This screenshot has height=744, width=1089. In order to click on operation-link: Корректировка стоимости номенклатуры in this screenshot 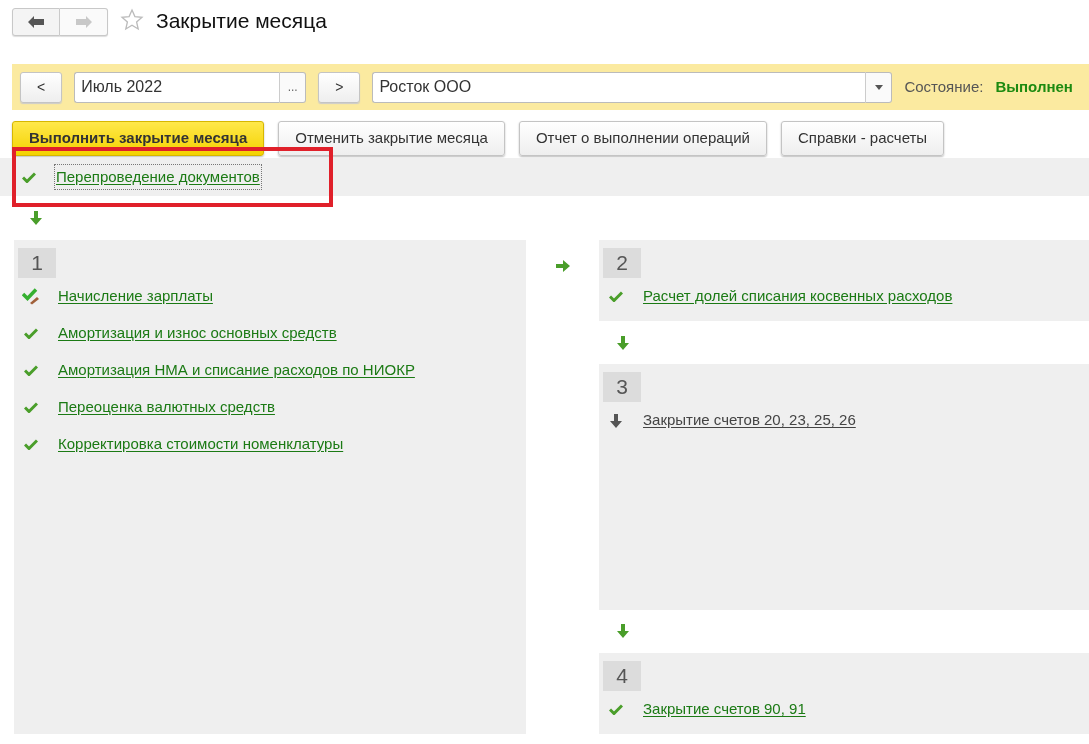, I will do `click(201, 444)`.